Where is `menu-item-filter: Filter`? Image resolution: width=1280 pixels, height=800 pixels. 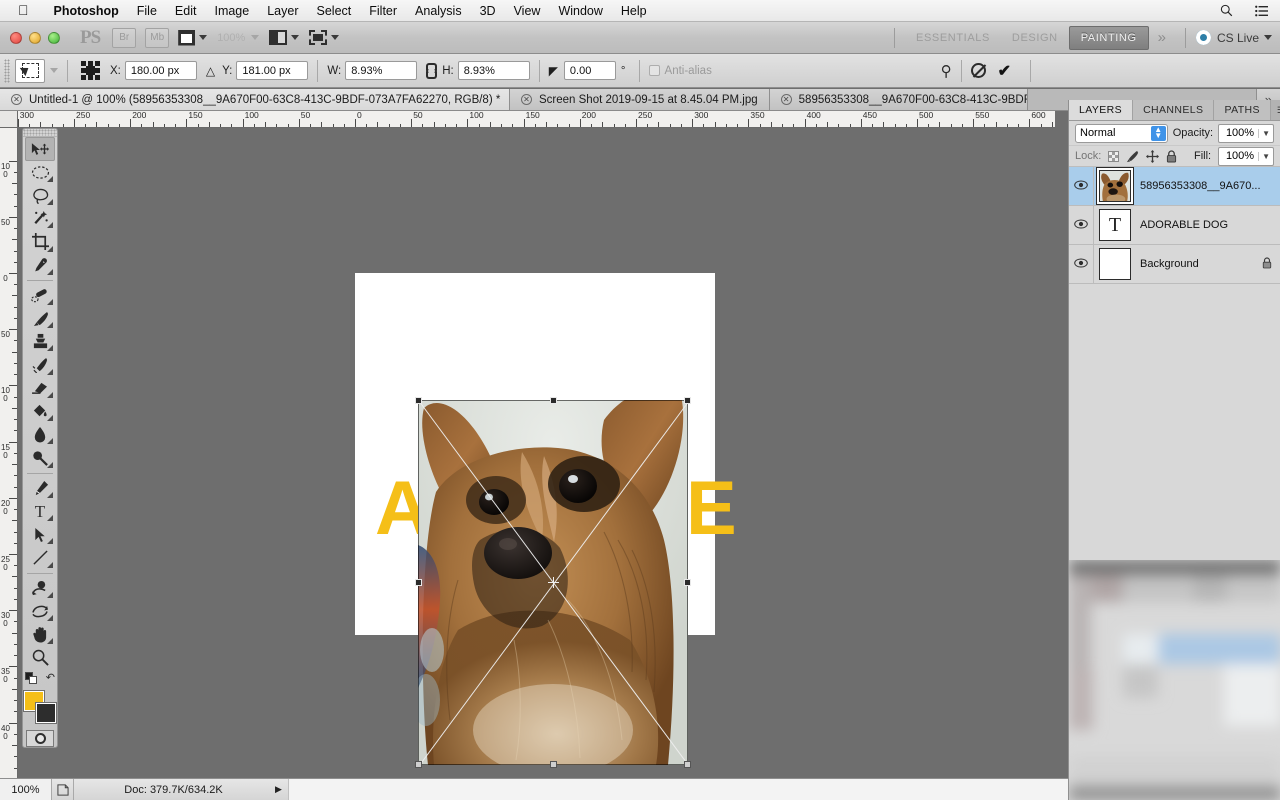 menu-item-filter: Filter is located at coordinates (383, 11).